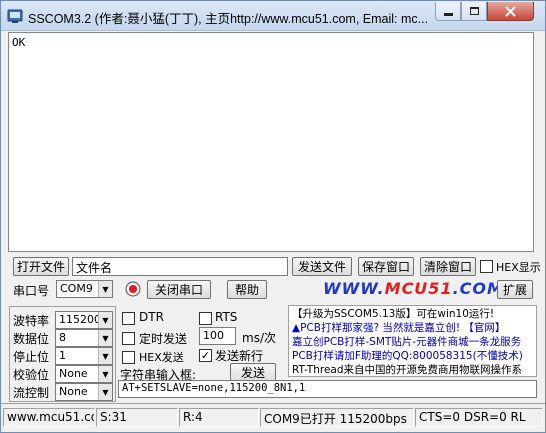  I want to click on ad-line-5: RT-Thread来自中国的开源免费商用物联网操作系, so click(412, 369).